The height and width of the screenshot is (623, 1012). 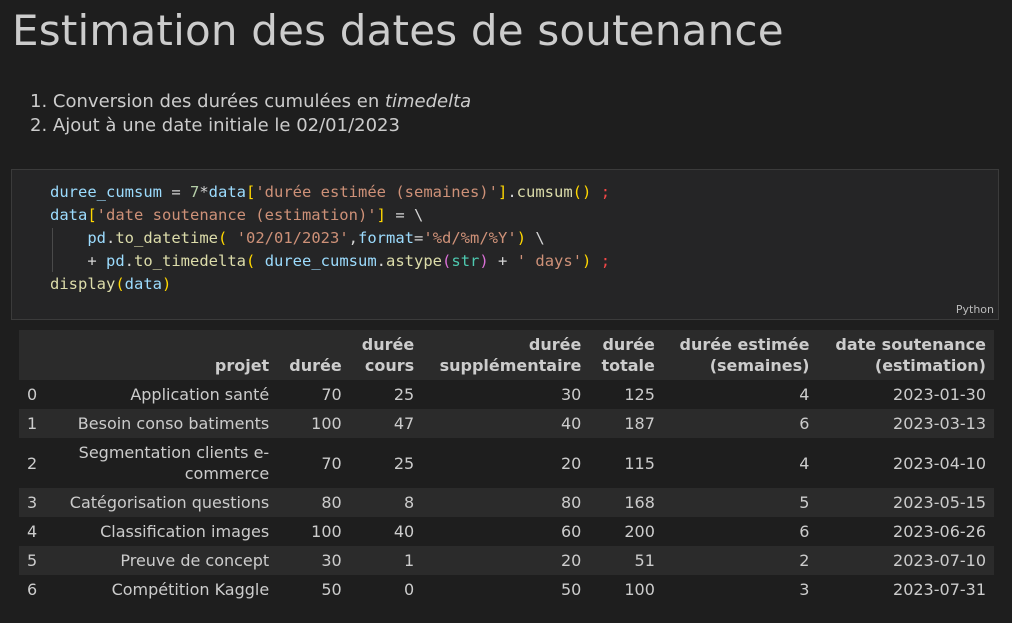 I want to click on column-header: durée supplémentaire, so click(x=510, y=355).